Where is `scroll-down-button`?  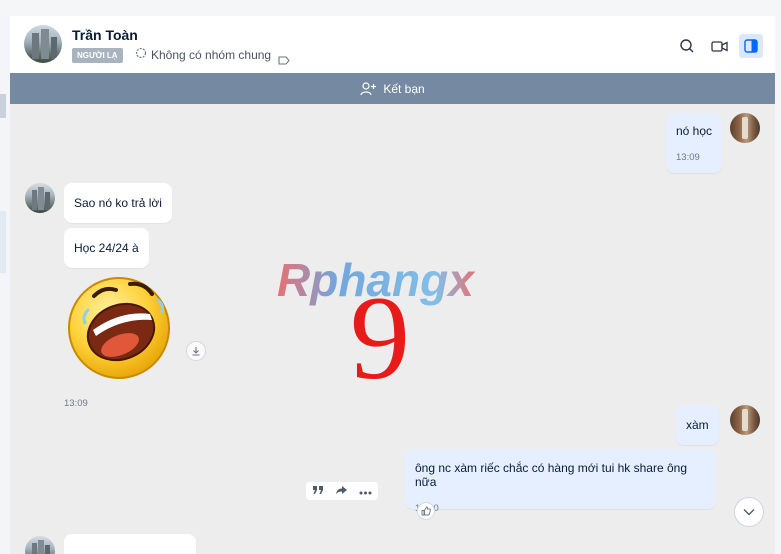 scroll-down-button is located at coordinates (749, 512).